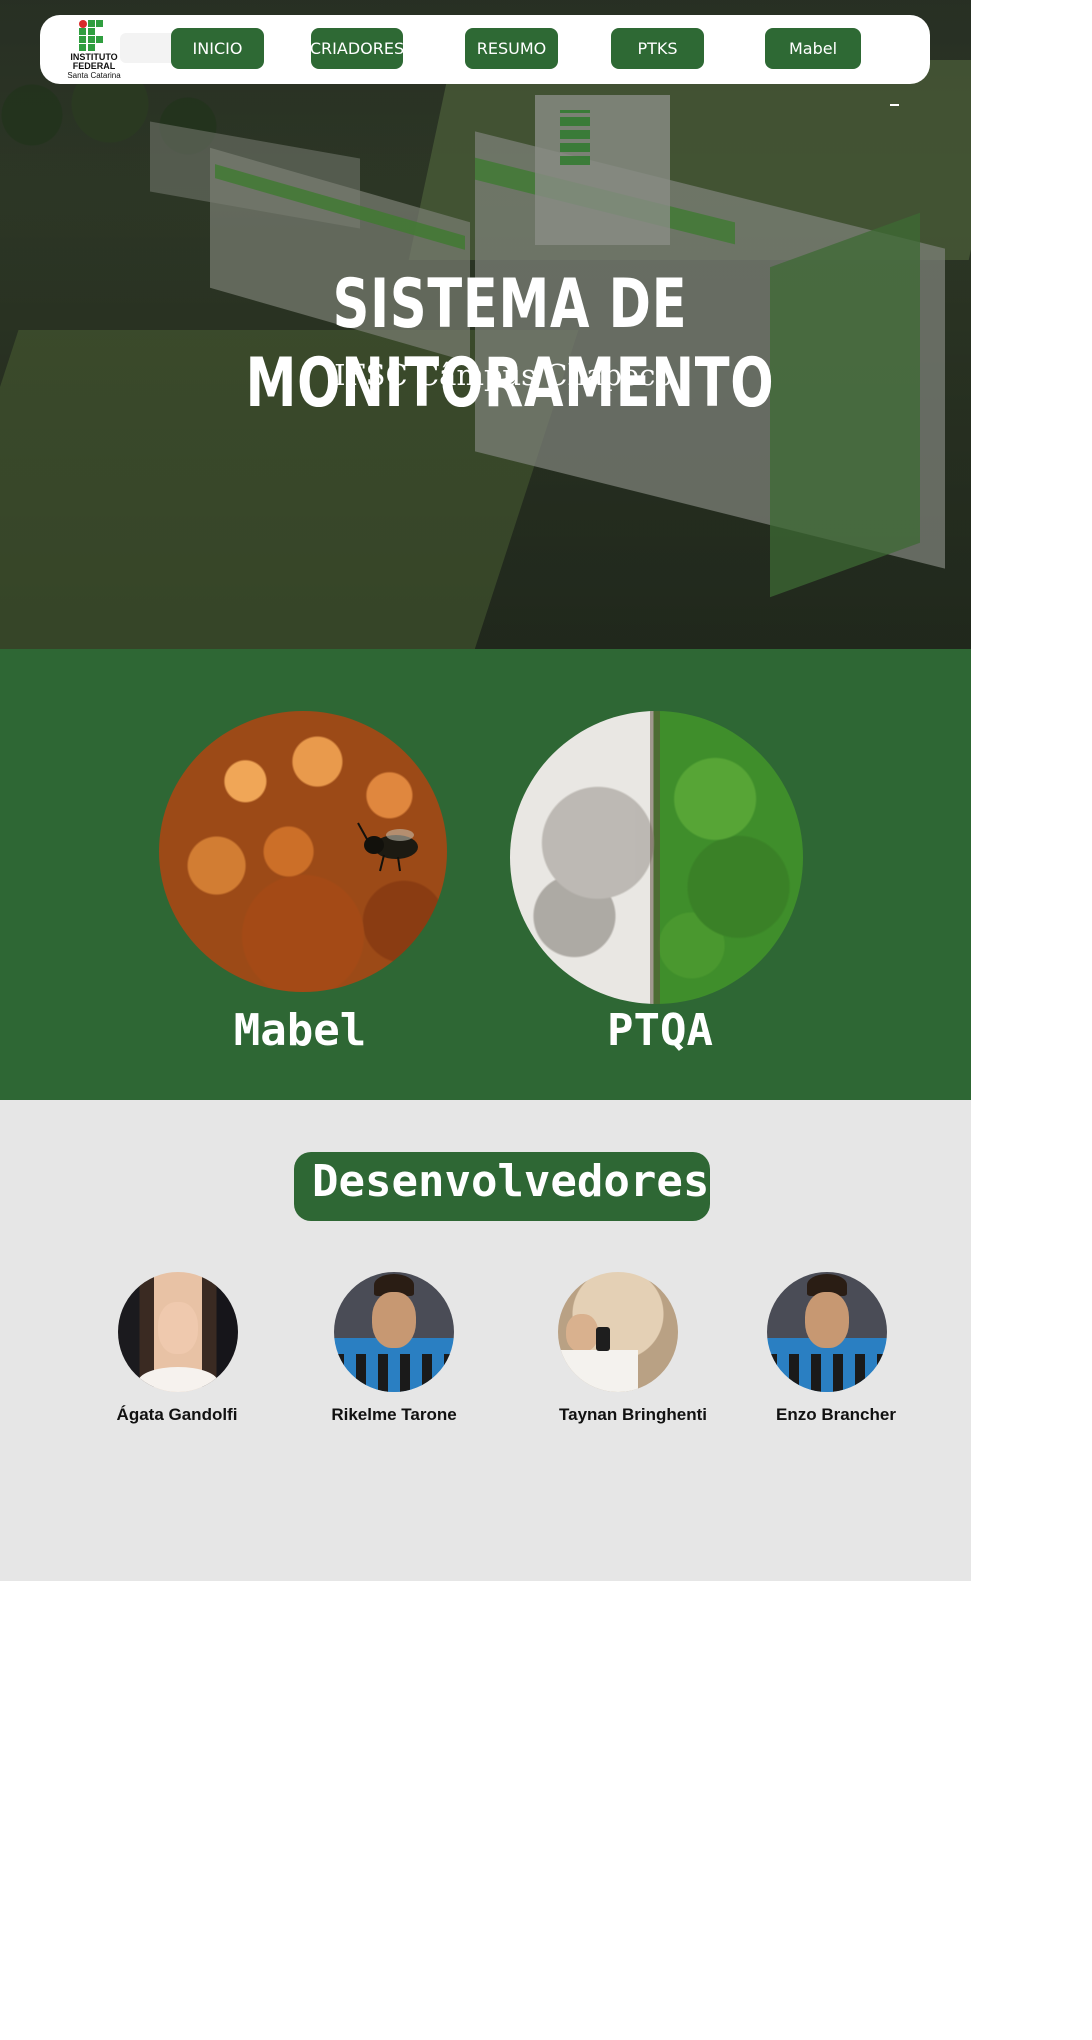  What do you see at coordinates (217, 48) in the screenshot?
I see `nav-button-inicio: INICIO` at bounding box center [217, 48].